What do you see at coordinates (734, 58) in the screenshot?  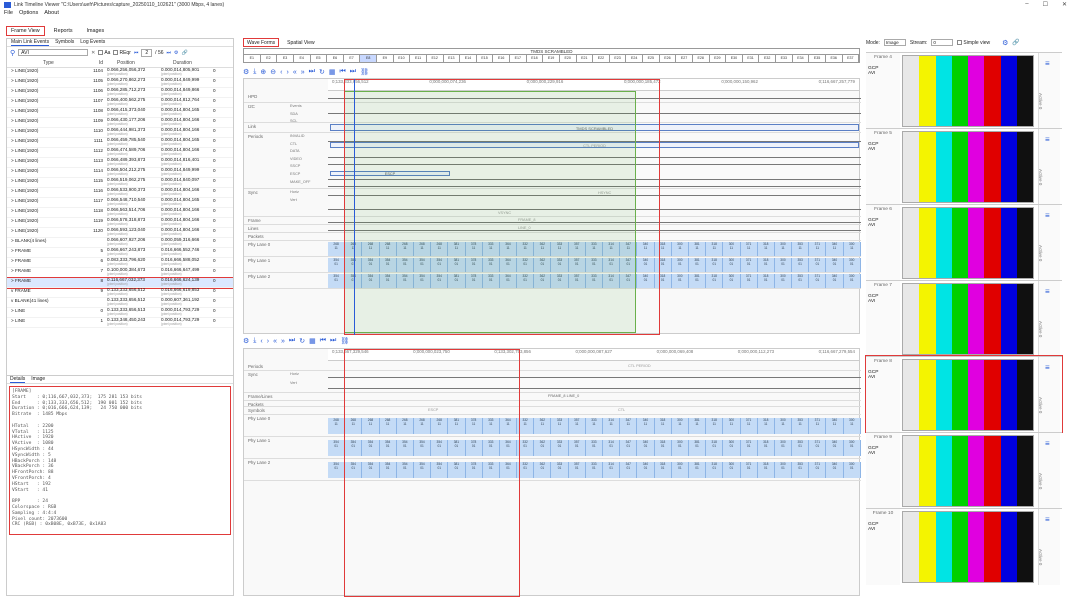 I see `bus-cell: E30` at bounding box center [734, 58].